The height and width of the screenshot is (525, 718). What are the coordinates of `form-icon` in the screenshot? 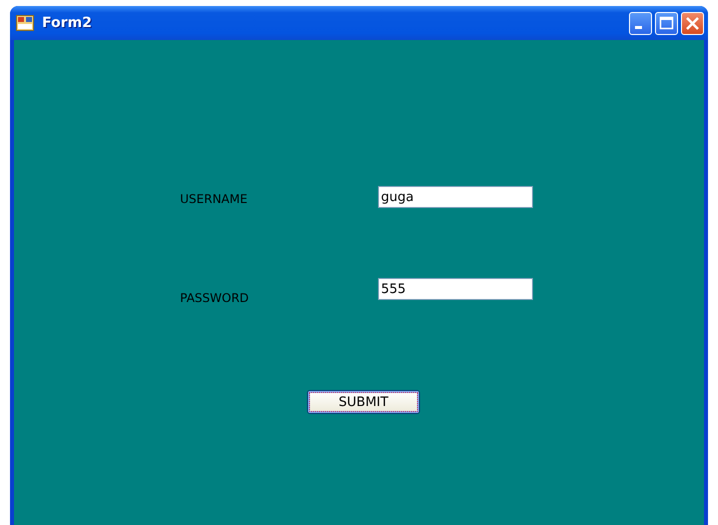 It's located at (25, 23).